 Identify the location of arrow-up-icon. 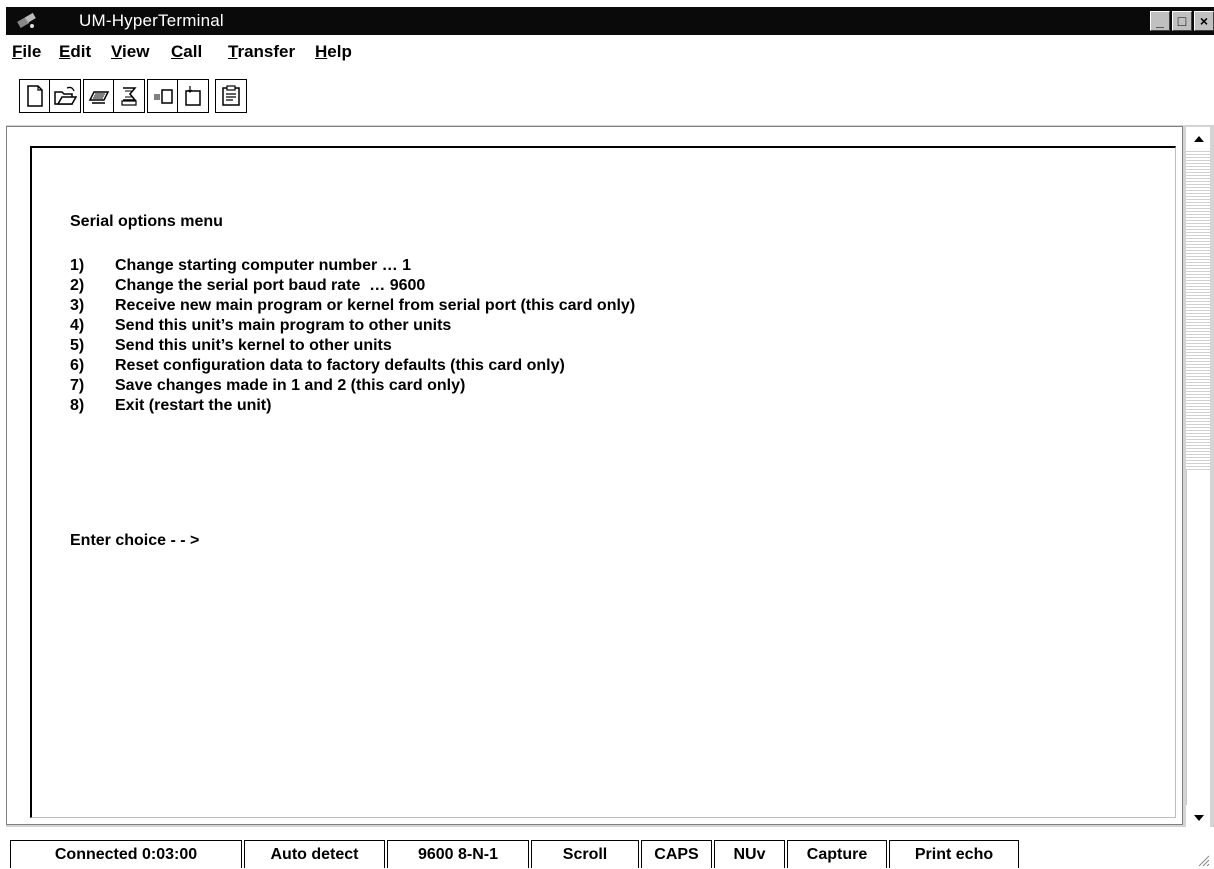
(1199, 139).